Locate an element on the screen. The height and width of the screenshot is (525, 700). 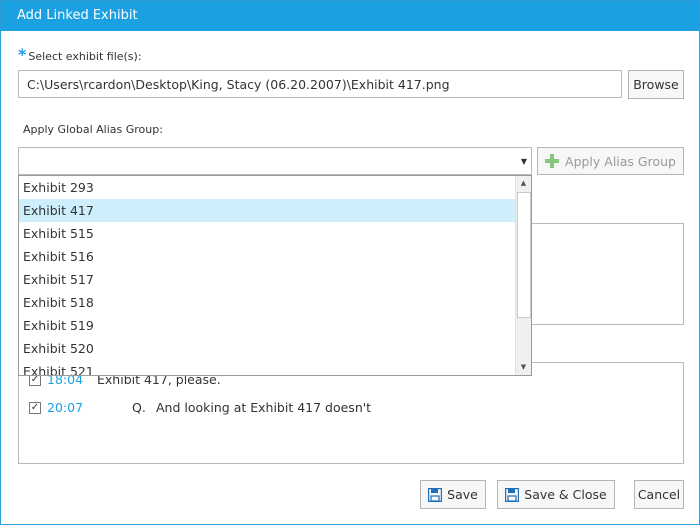
dropdown-scrollbar: ▲ ▼ is located at coordinates (523, 275).